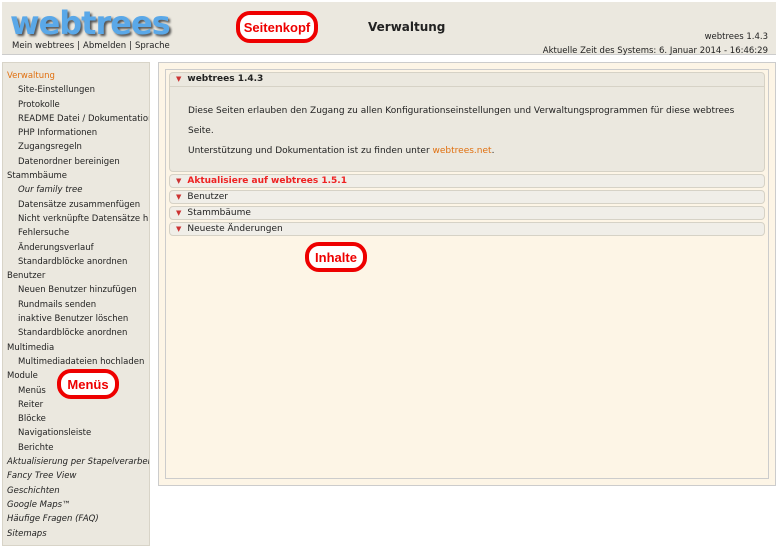 This screenshot has height=548, width=780. Describe the element at coordinates (76, 448) in the screenshot. I see `sidebar-item: Berichte` at that location.